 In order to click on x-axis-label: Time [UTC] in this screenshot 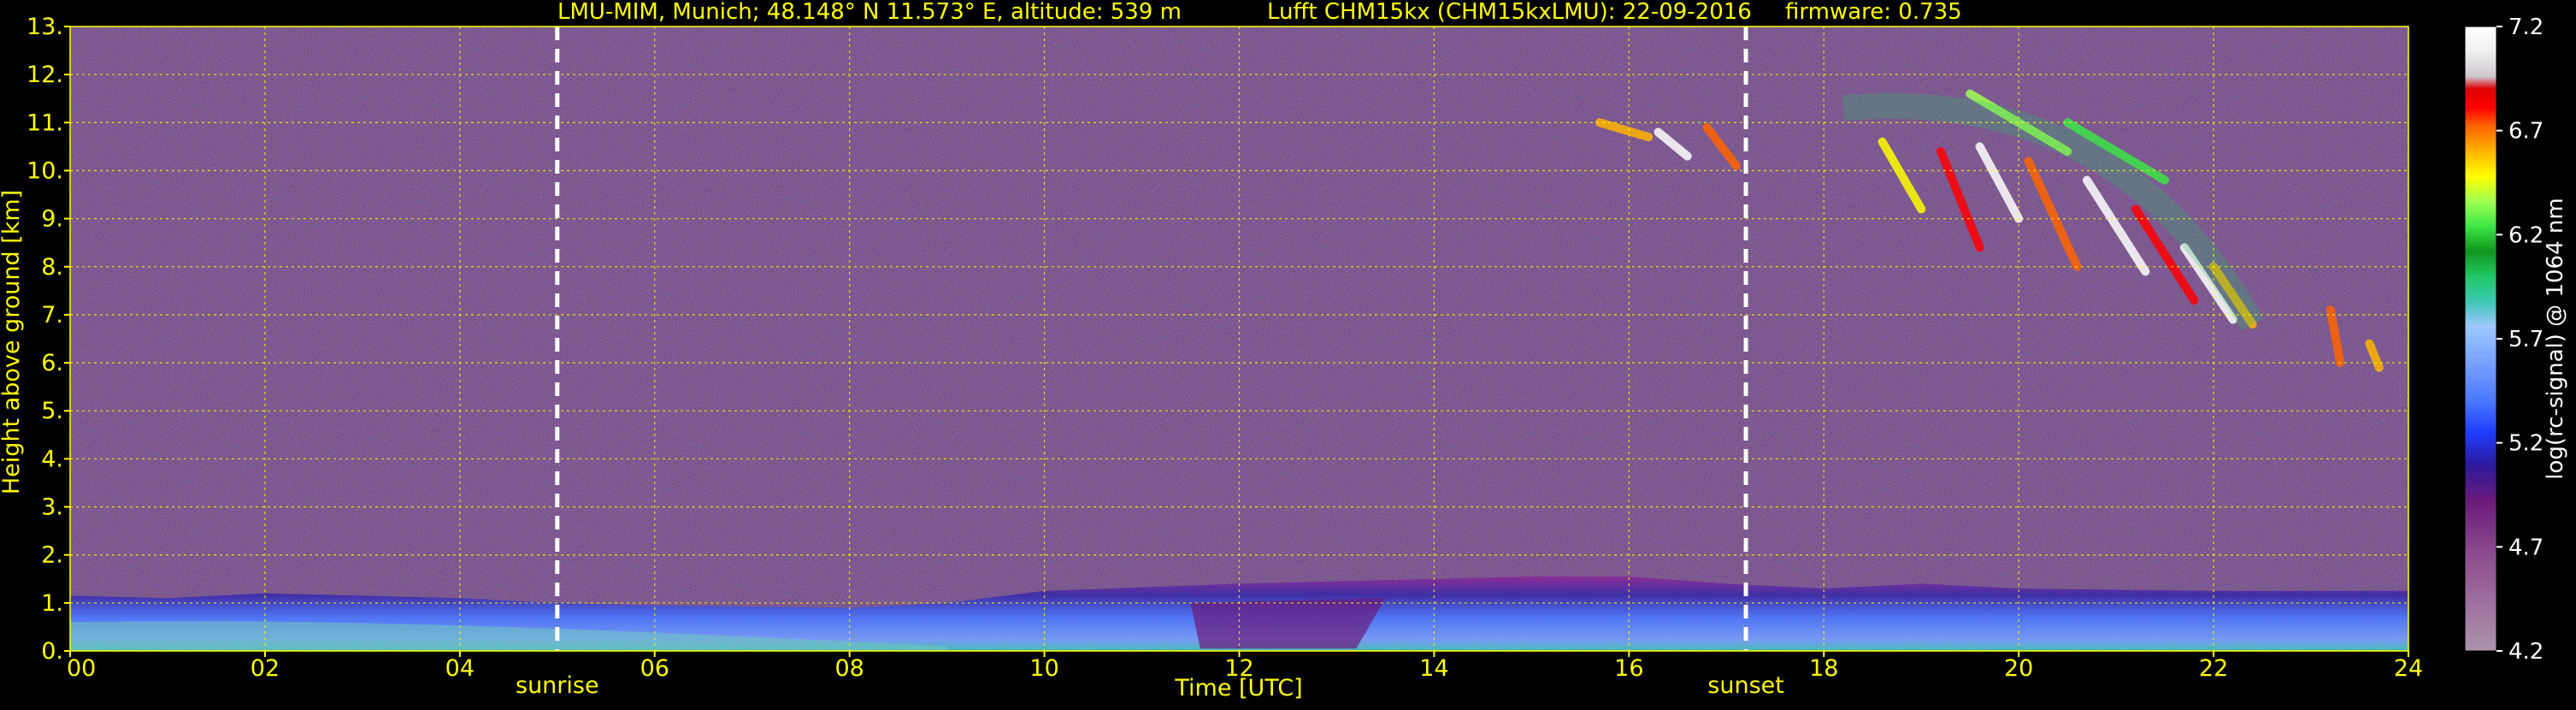, I will do `click(1238, 688)`.